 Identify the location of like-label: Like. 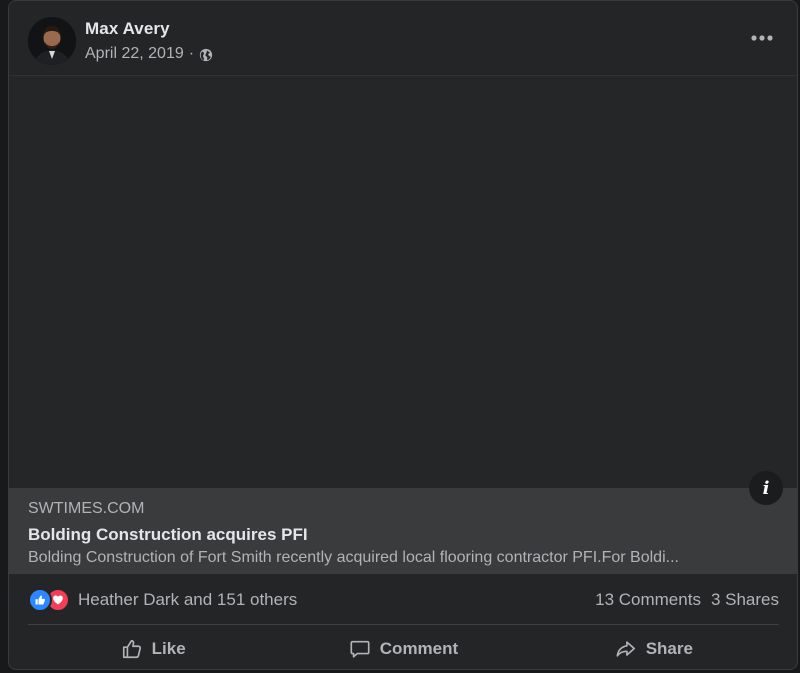
(168, 648).